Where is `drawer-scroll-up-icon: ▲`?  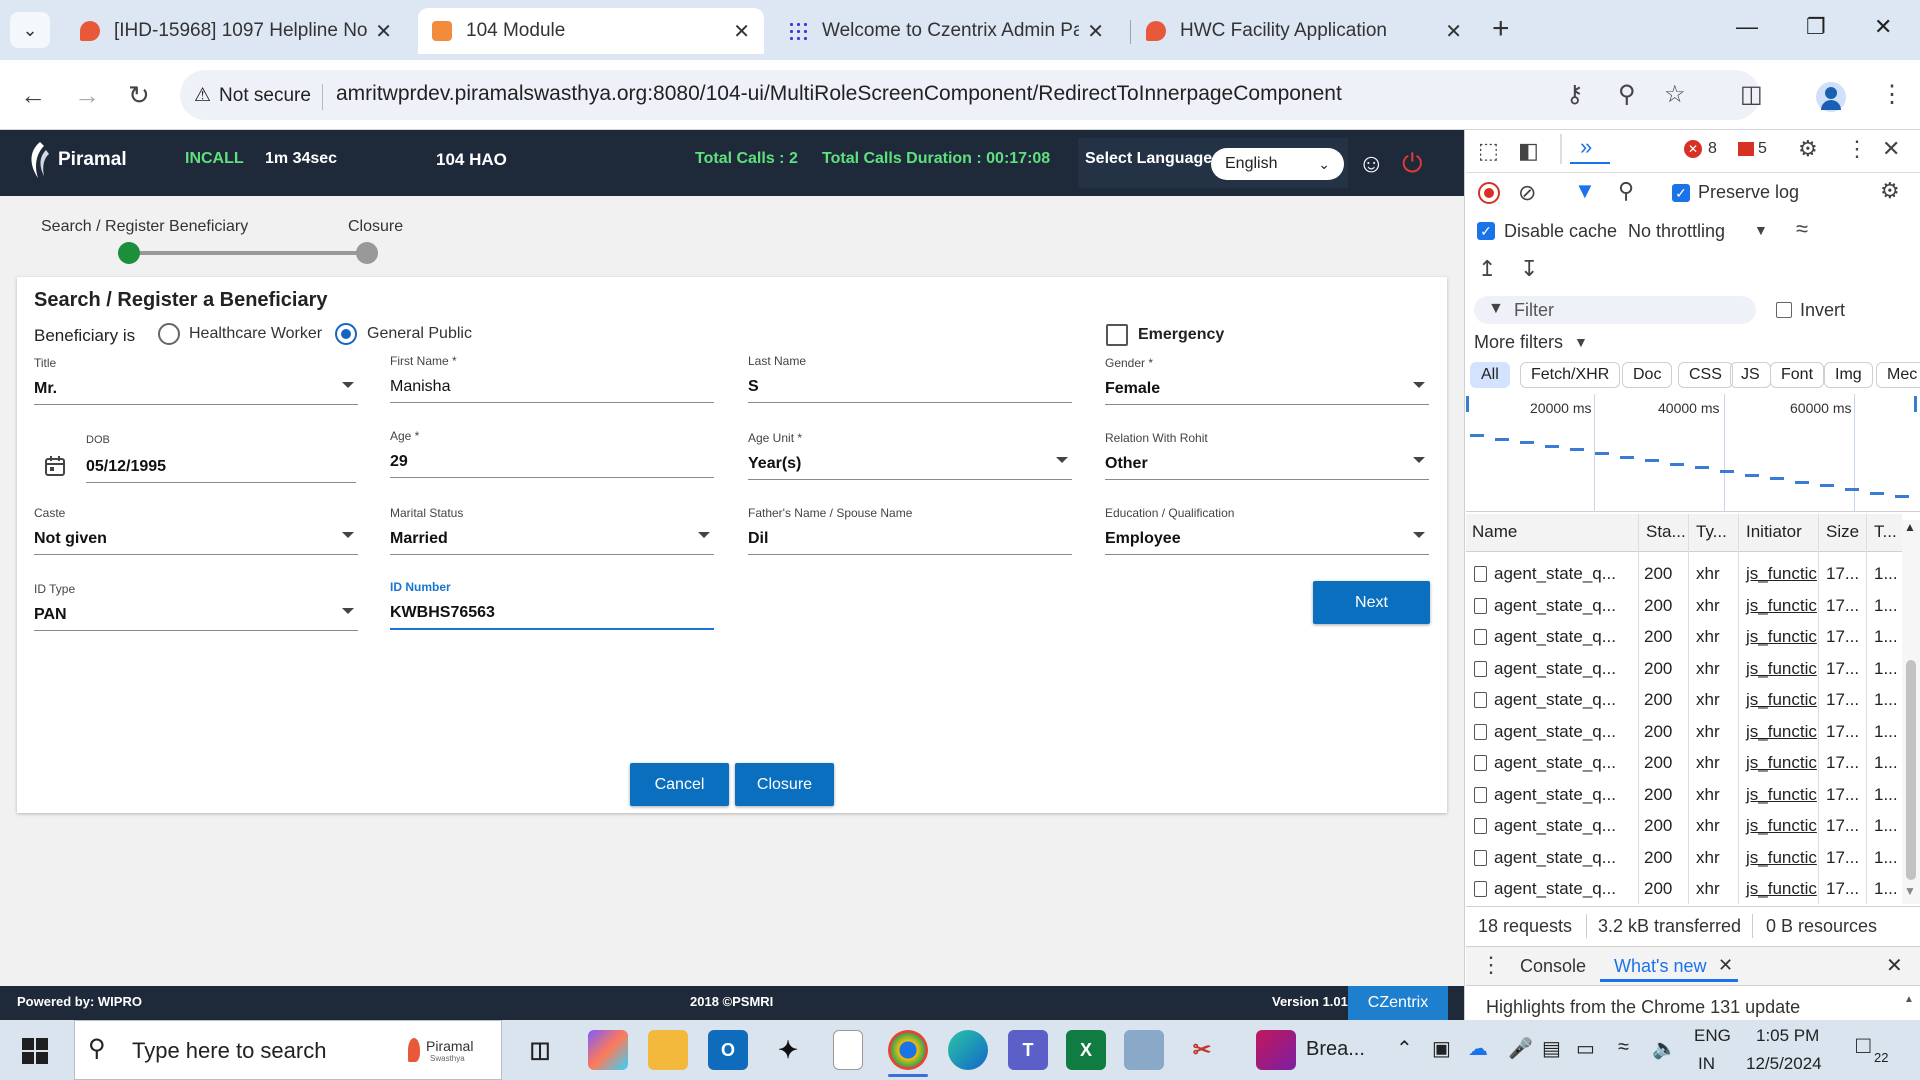
drawer-scroll-up-icon: ▲ is located at coordinates (1909, 999).